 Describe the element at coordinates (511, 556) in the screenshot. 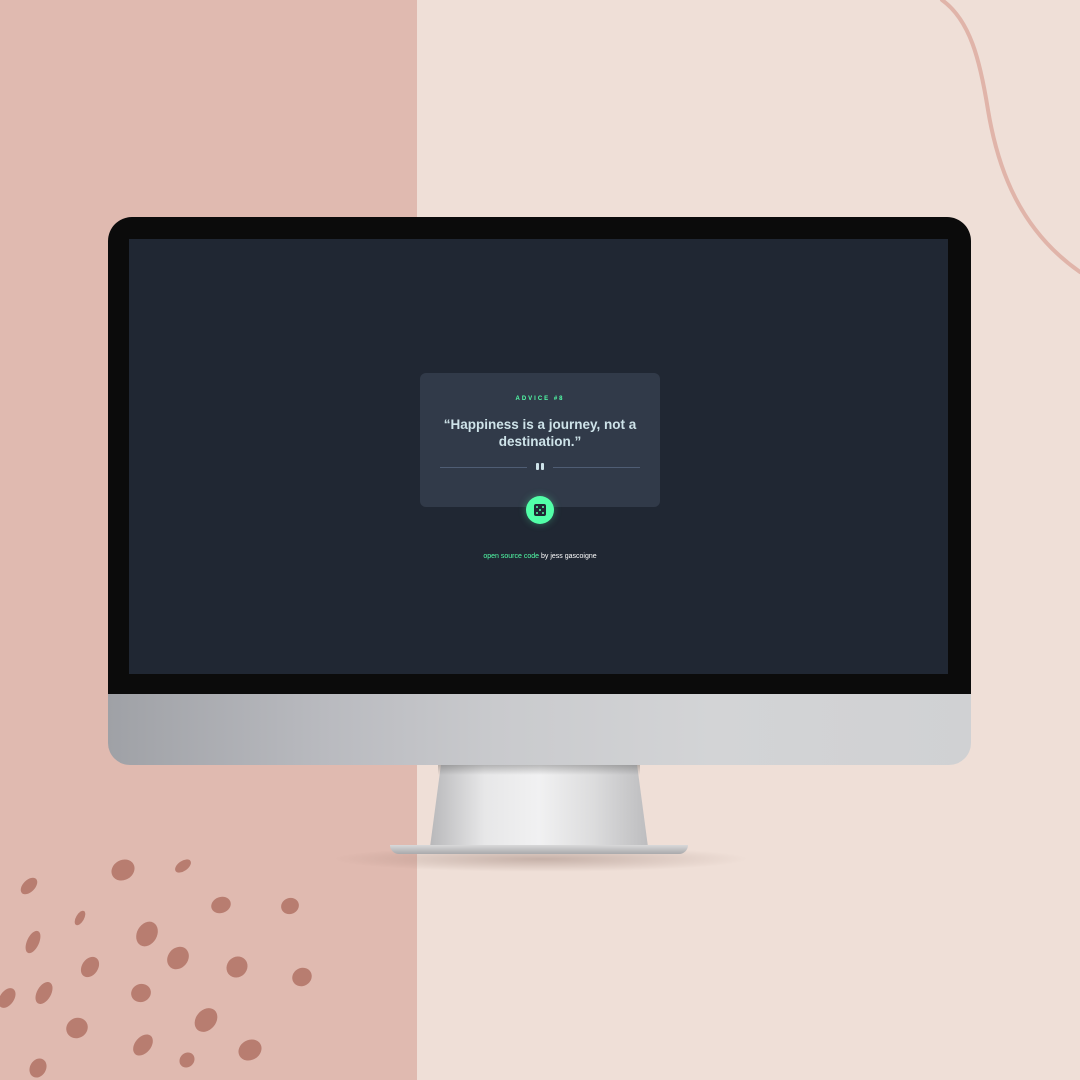

I see `open-source-code-link: open source code` at that location.